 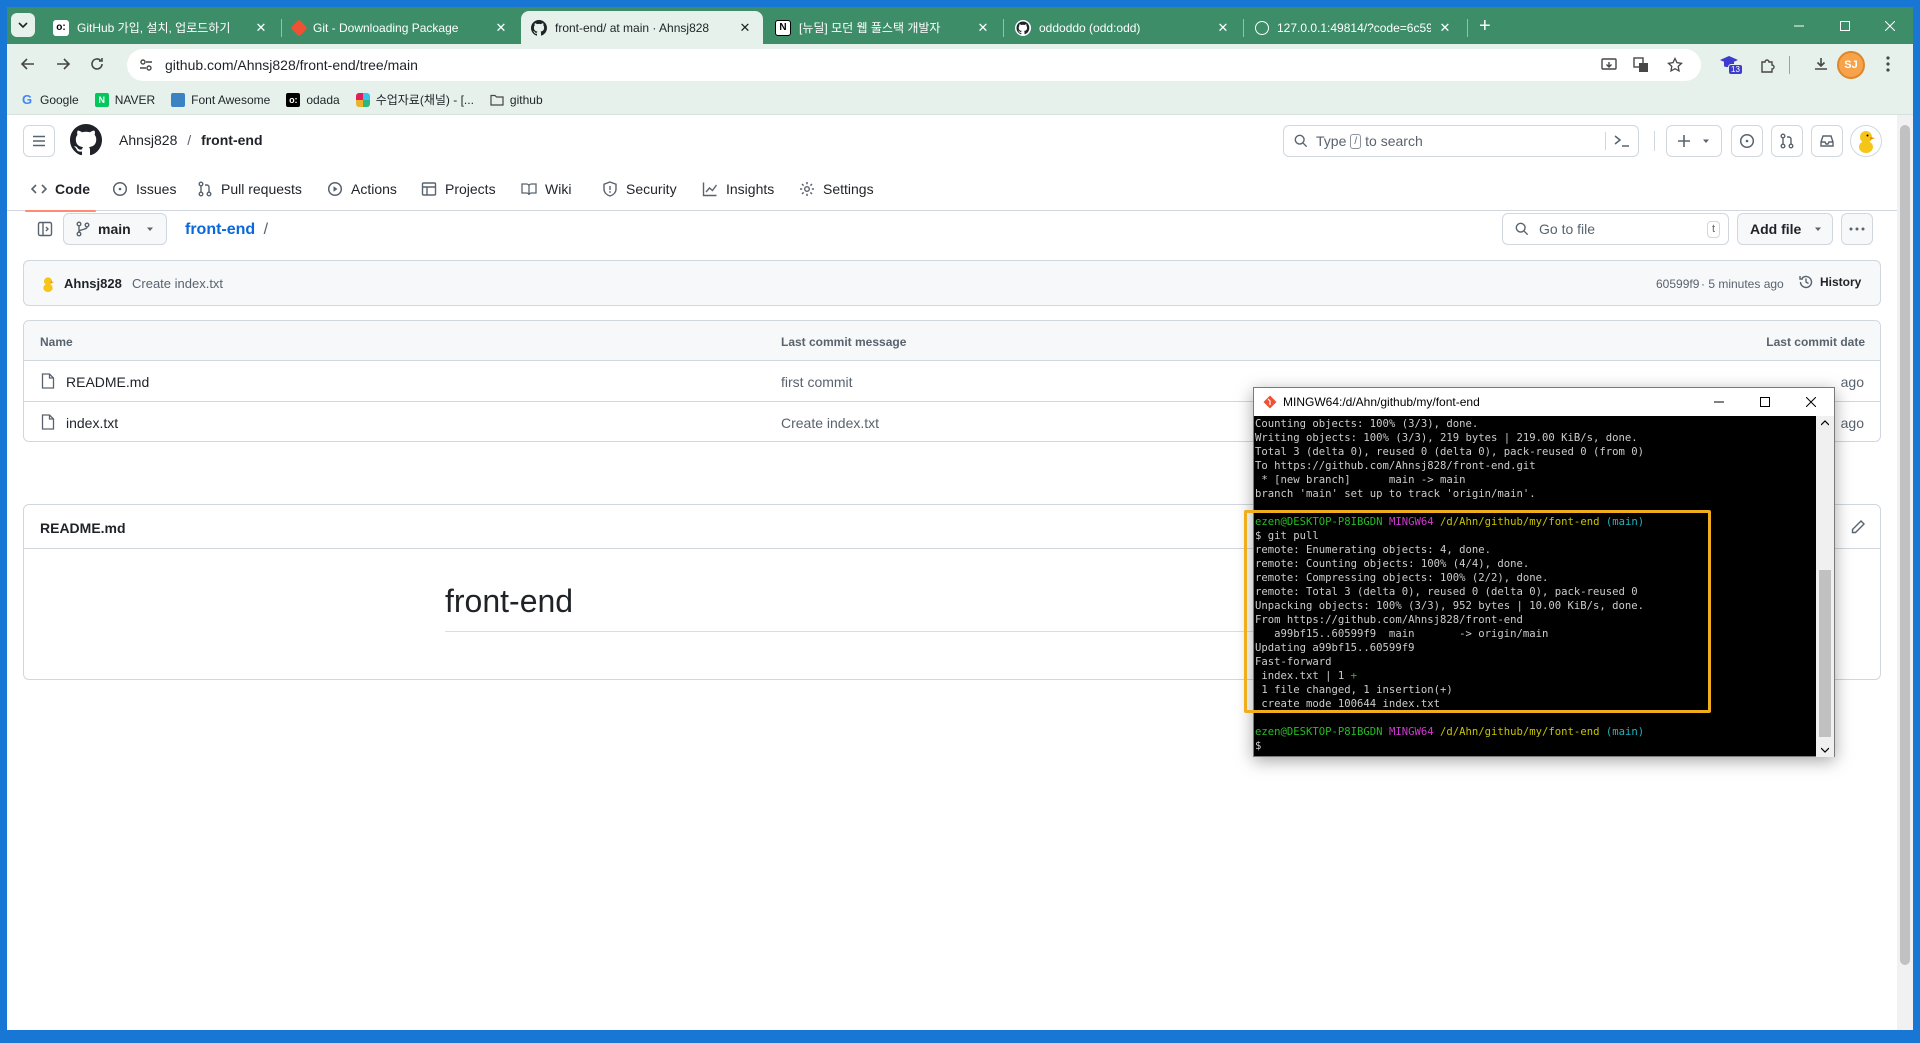 I want to click on more-options-button, so click(x=1857, y=229).